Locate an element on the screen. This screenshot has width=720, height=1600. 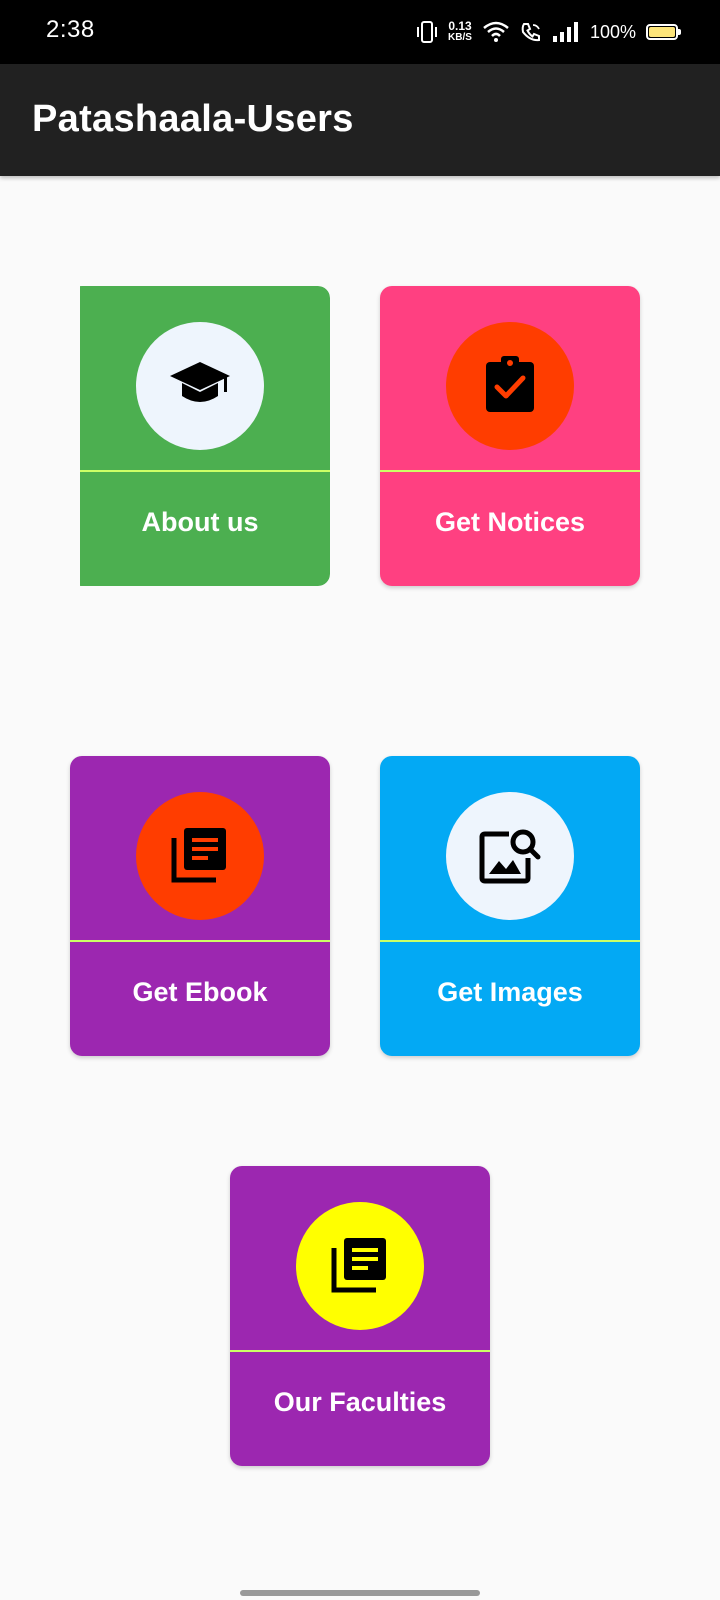
network-speed: 0.13 KB/S is located at coordinates (460, 31).